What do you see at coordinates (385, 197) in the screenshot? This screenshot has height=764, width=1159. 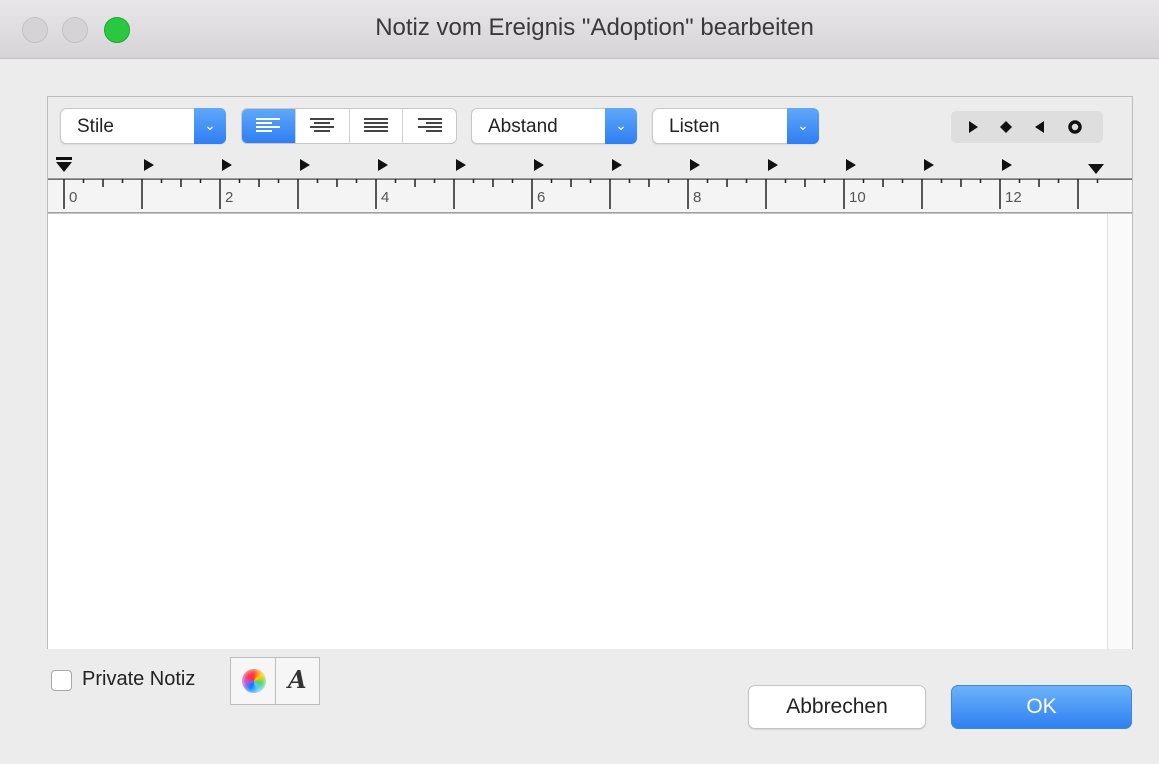 I see `ruler-number: 4` at bounding box center [385, 197].